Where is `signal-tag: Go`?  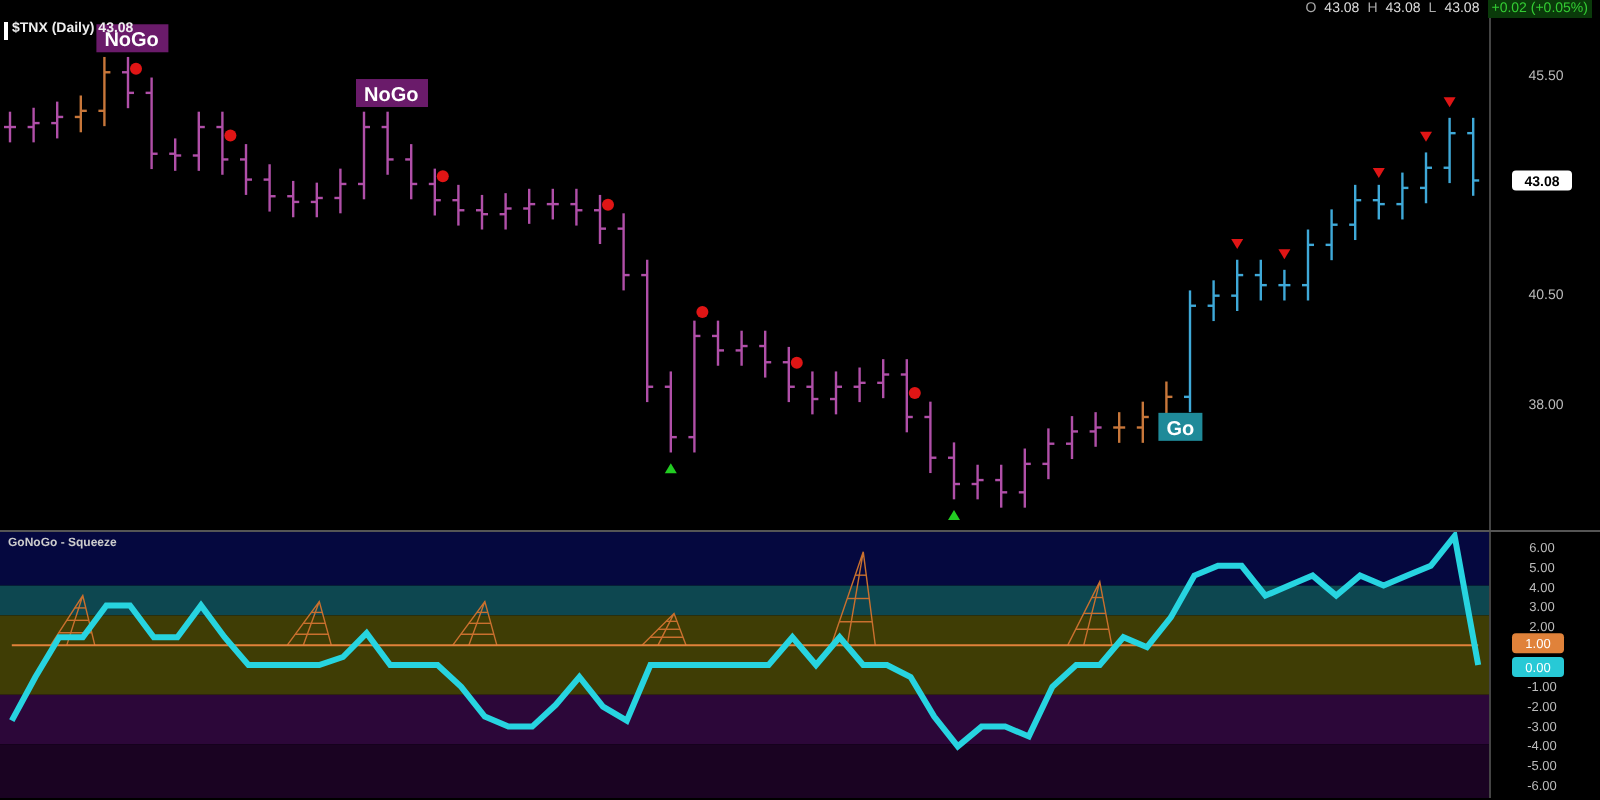 signal-tag: Go is located at coordinates (1180, 426).